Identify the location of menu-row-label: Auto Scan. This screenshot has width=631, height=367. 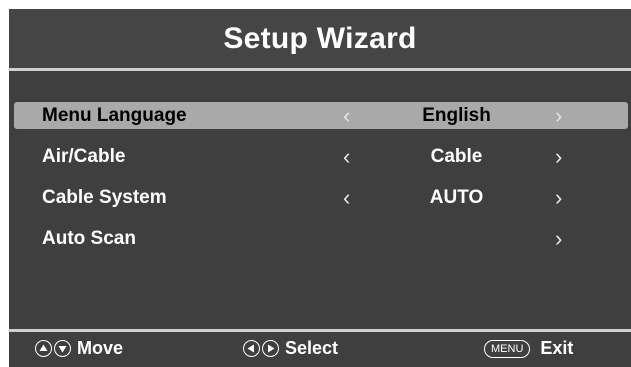
(89, 238).